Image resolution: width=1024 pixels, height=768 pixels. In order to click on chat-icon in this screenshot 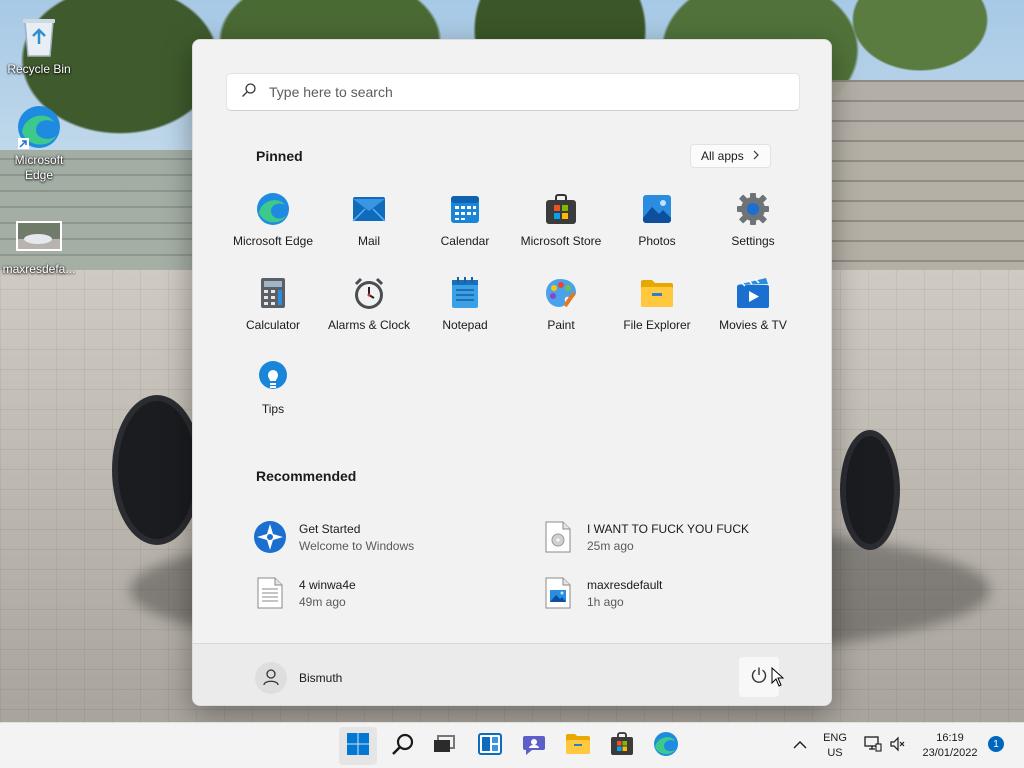, I will do `click(534, 746)`.